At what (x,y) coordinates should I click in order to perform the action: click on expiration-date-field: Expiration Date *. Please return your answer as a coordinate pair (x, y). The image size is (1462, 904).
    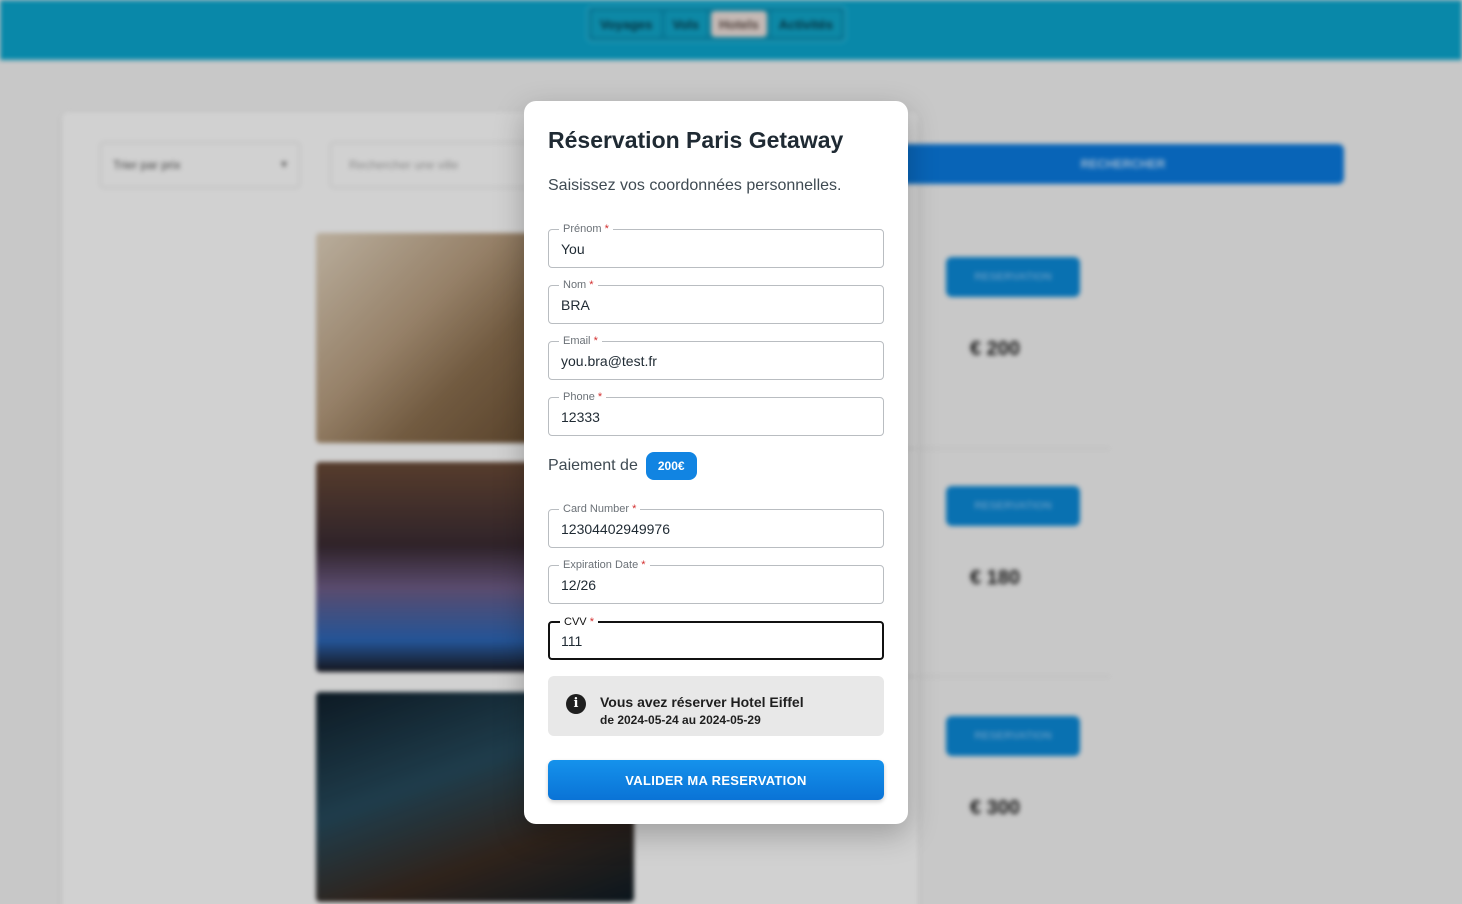
    Looking at the image, I should click on (716, 581).